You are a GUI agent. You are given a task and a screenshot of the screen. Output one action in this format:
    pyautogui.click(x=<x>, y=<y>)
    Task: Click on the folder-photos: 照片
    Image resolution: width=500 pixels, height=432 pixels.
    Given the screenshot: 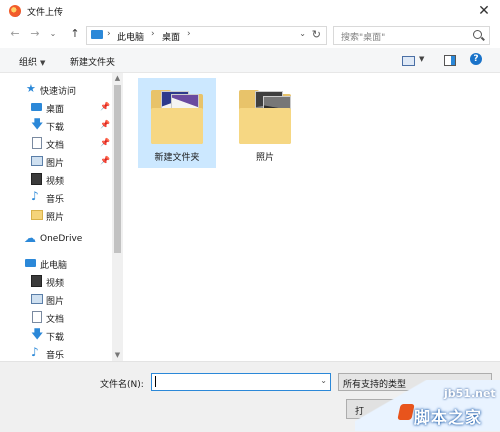 What is the action you would take?
    pyautogui.click(x=265, y=123)
    